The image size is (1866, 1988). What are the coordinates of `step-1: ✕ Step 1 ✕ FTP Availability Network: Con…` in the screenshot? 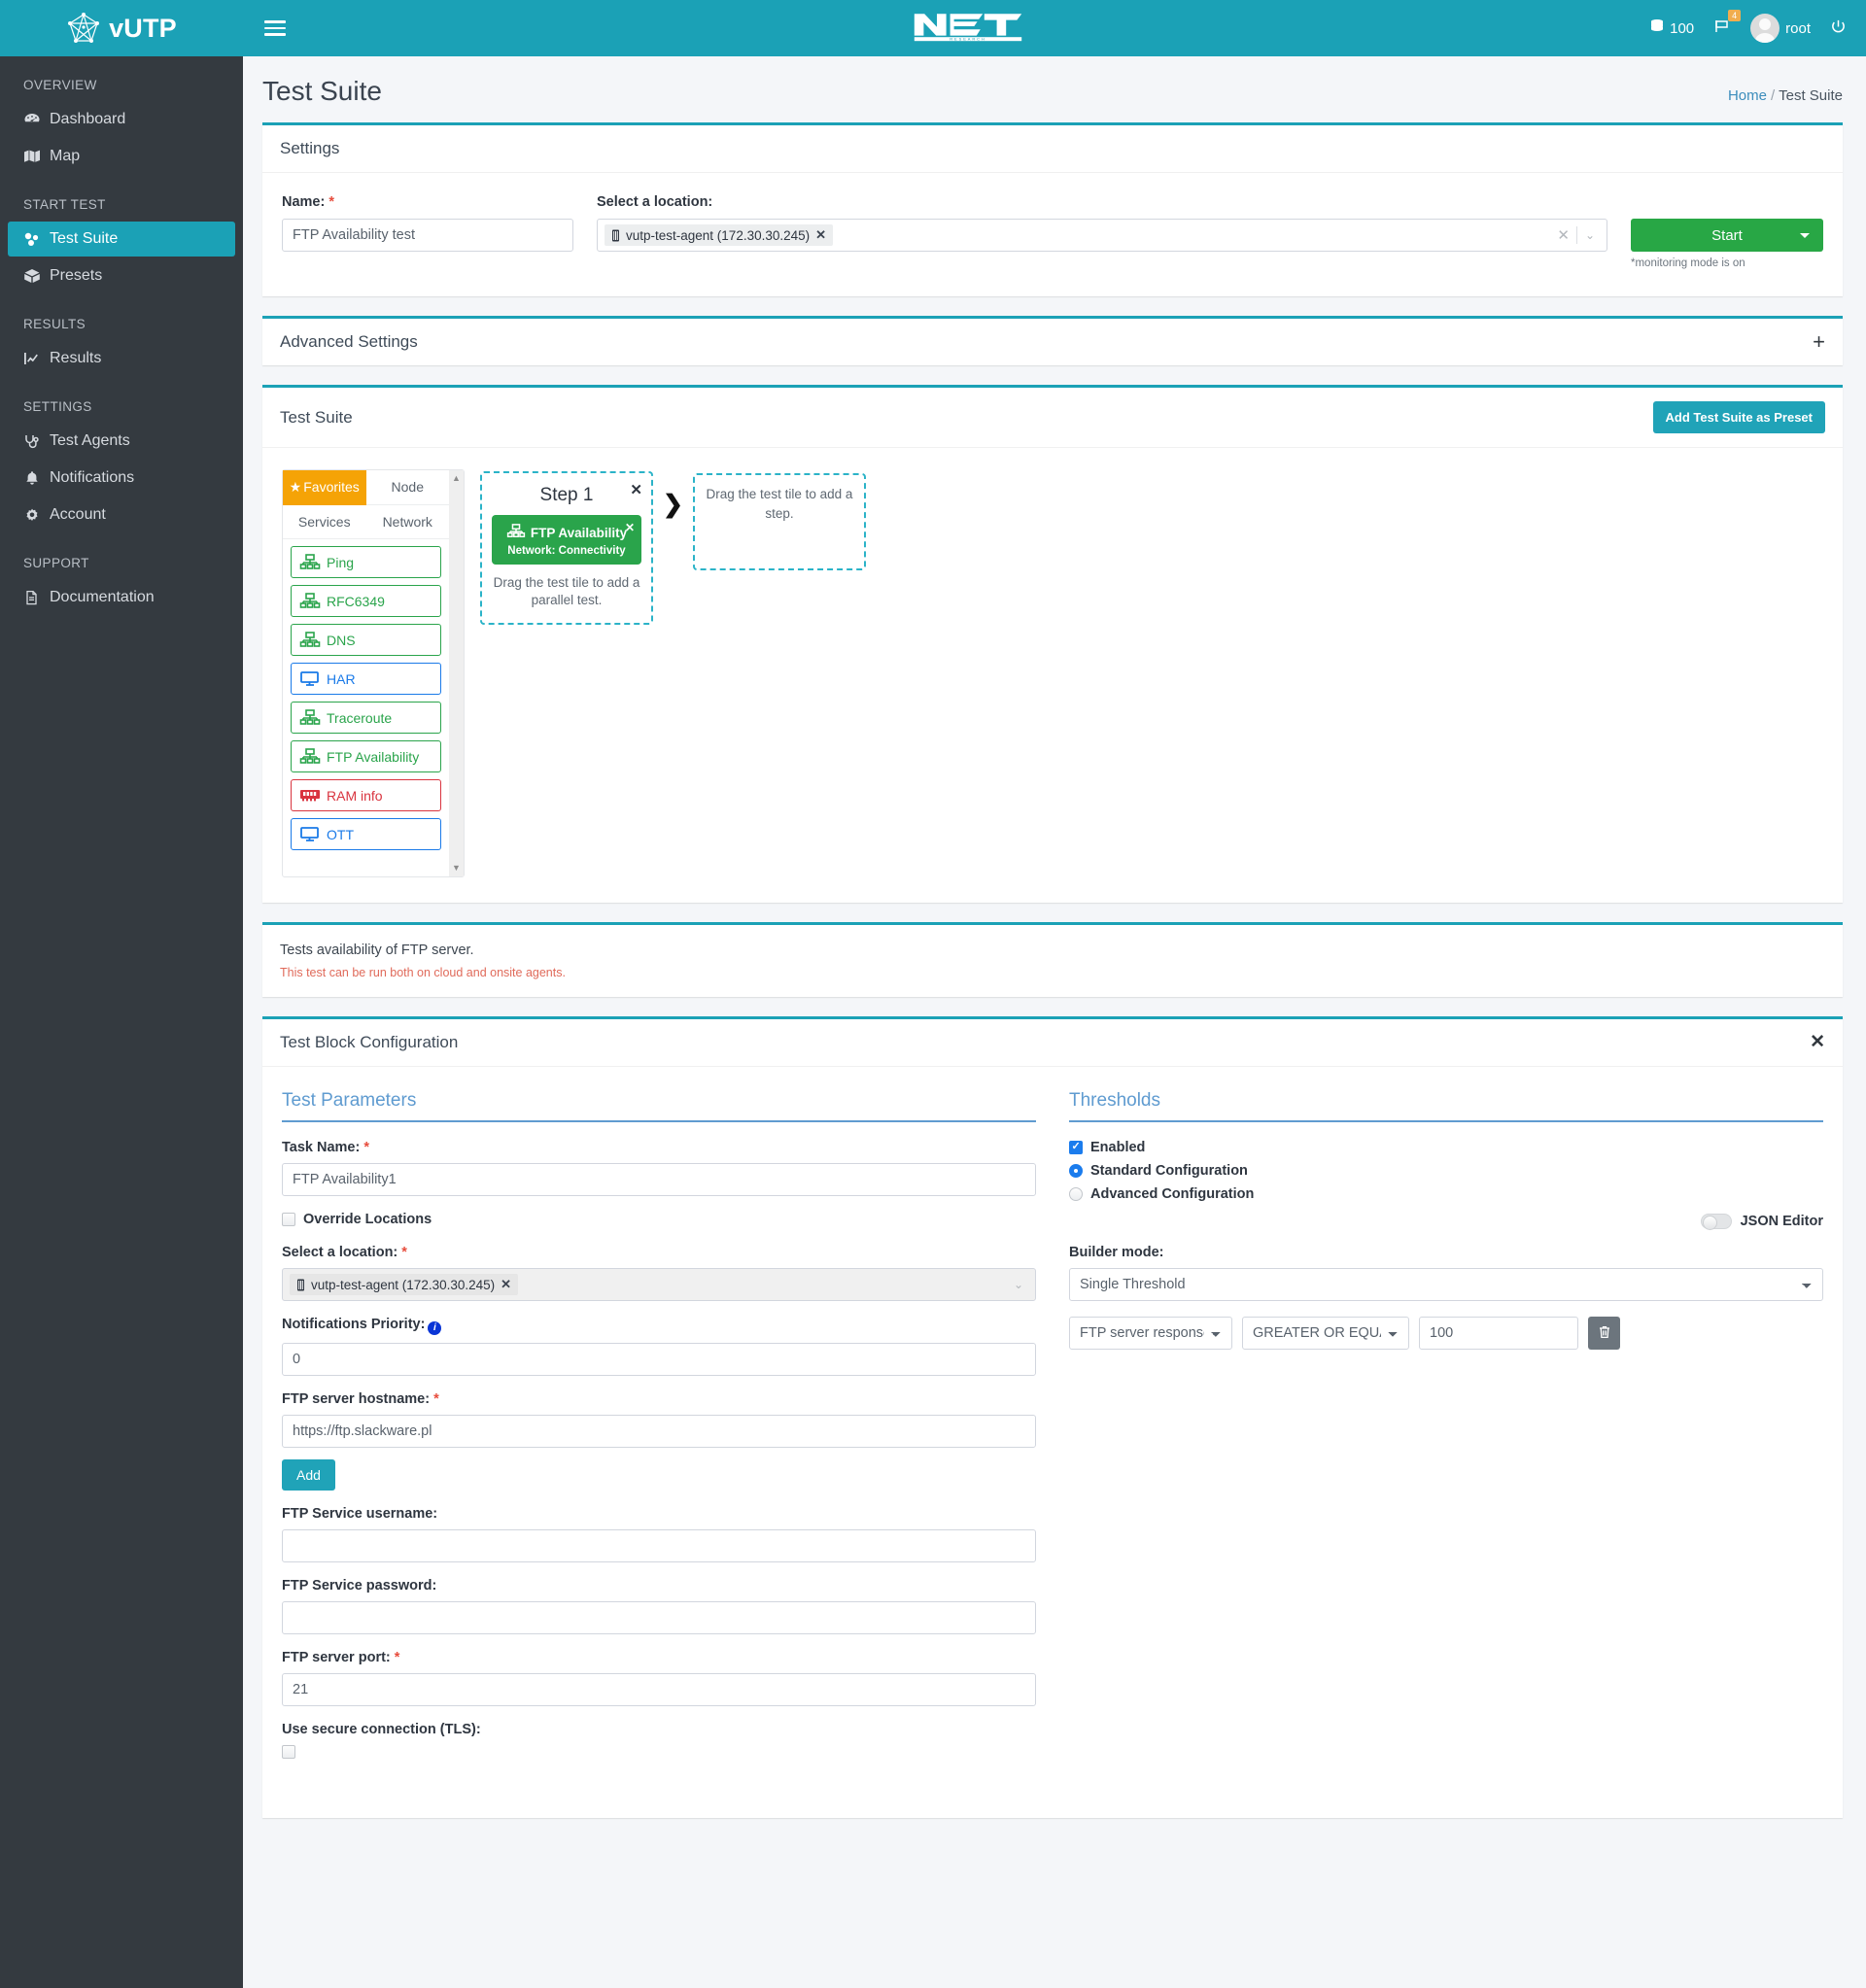 It's located at (566, 548).